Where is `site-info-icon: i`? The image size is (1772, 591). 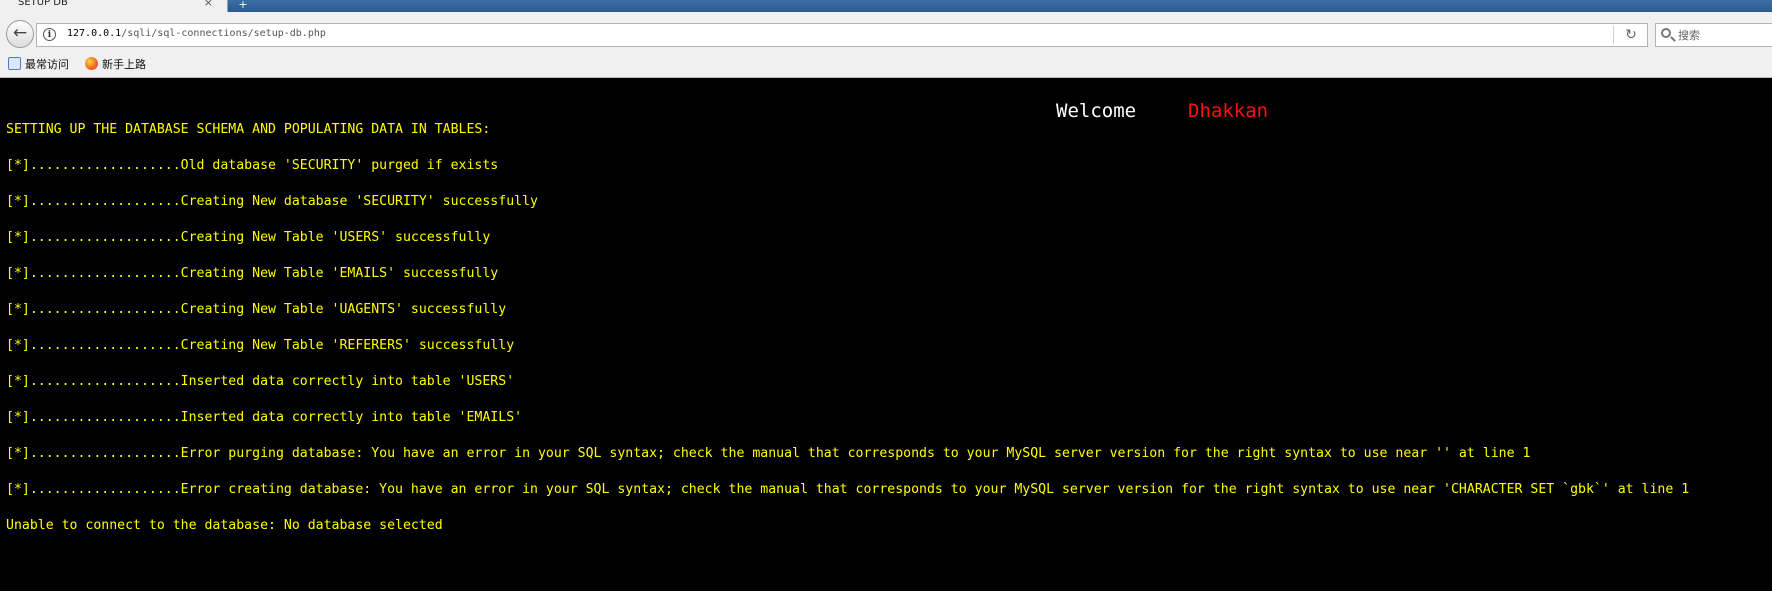 site-info-icon: i is located at coordinates (49, 34).